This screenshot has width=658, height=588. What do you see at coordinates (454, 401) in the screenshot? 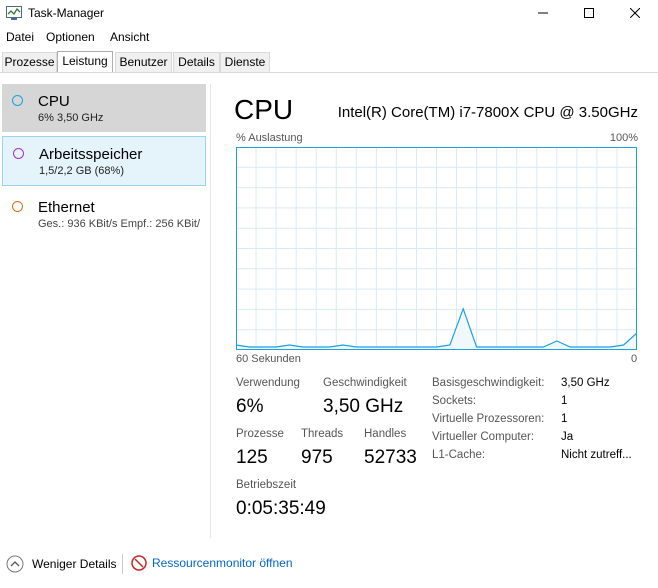
I see `info-label: Sockets:` at bounding box center [454, 401].